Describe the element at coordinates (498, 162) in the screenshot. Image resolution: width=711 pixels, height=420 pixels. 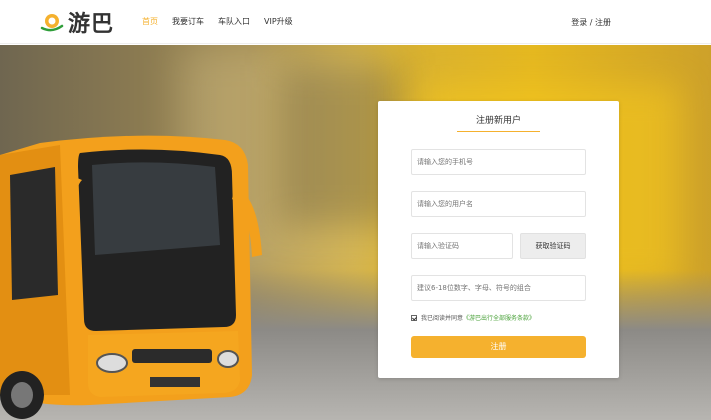
I see `phone-input` at that location.